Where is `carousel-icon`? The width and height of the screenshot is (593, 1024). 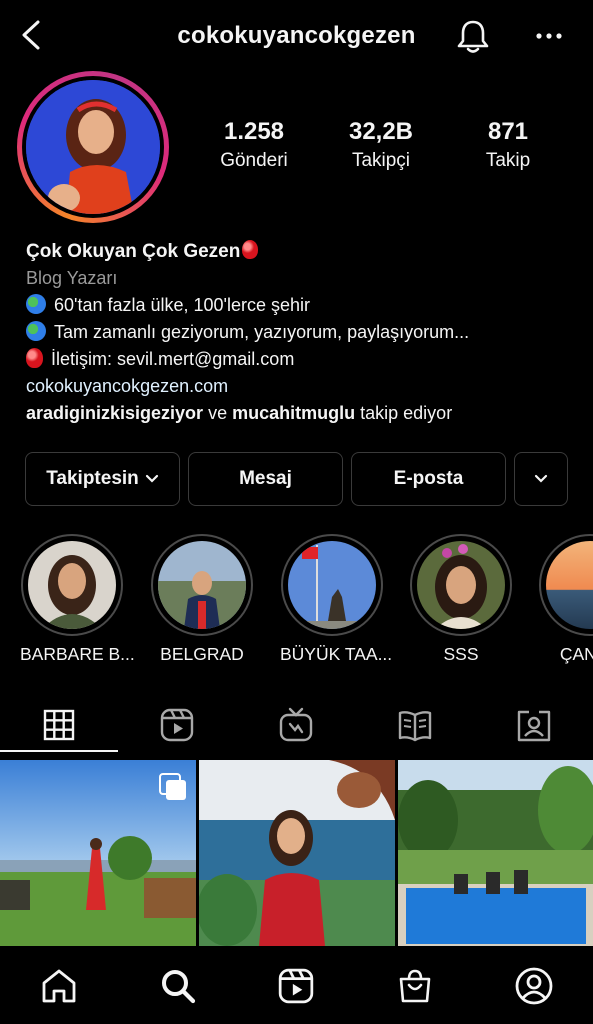
carousel-icon is located at coordinates (176, 790).